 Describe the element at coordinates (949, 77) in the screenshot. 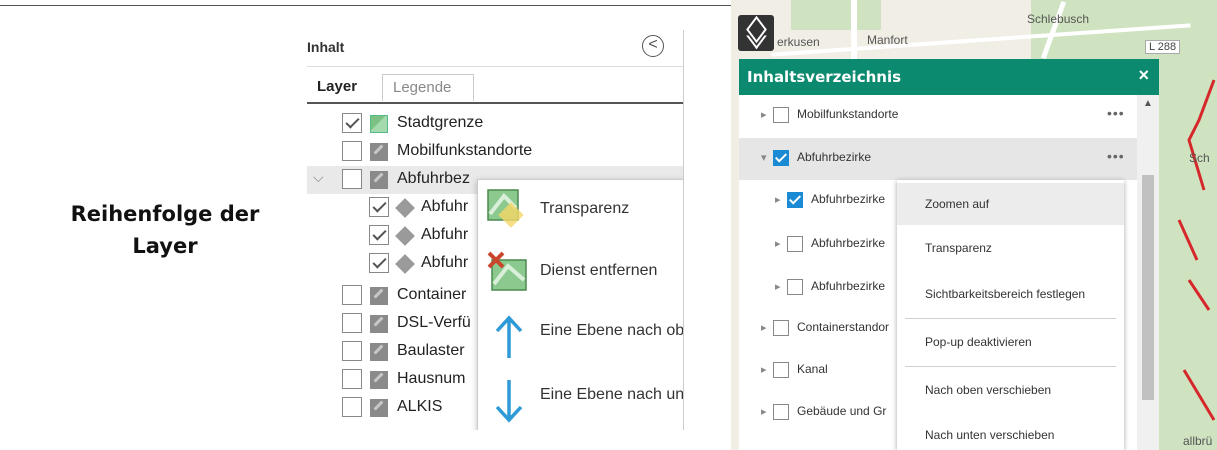

I see `toc-header: Inhaltsverzeichnis ×` at that location.